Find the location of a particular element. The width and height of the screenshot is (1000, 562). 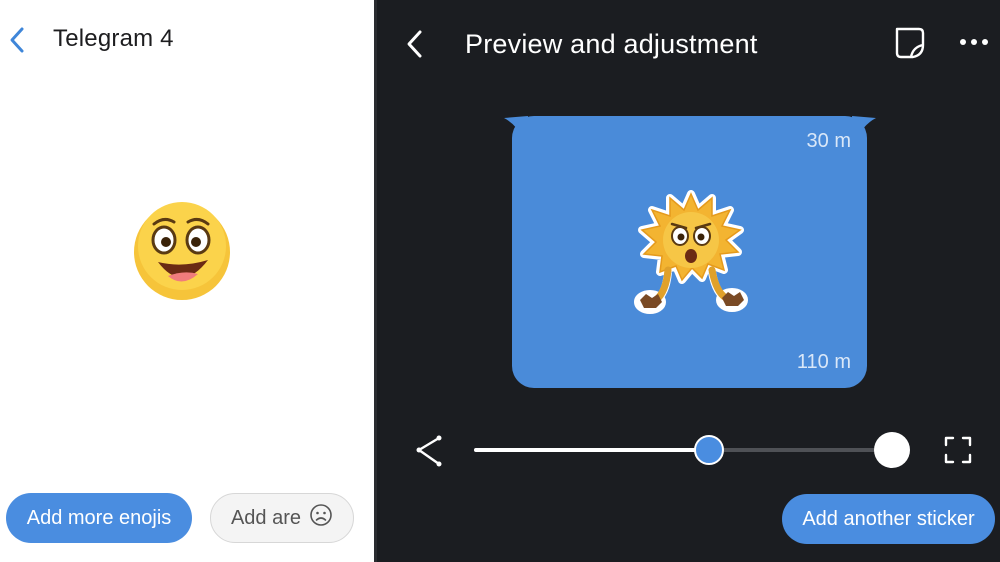

chat-title: Telegram 4 is located at coordinates (113, 38).